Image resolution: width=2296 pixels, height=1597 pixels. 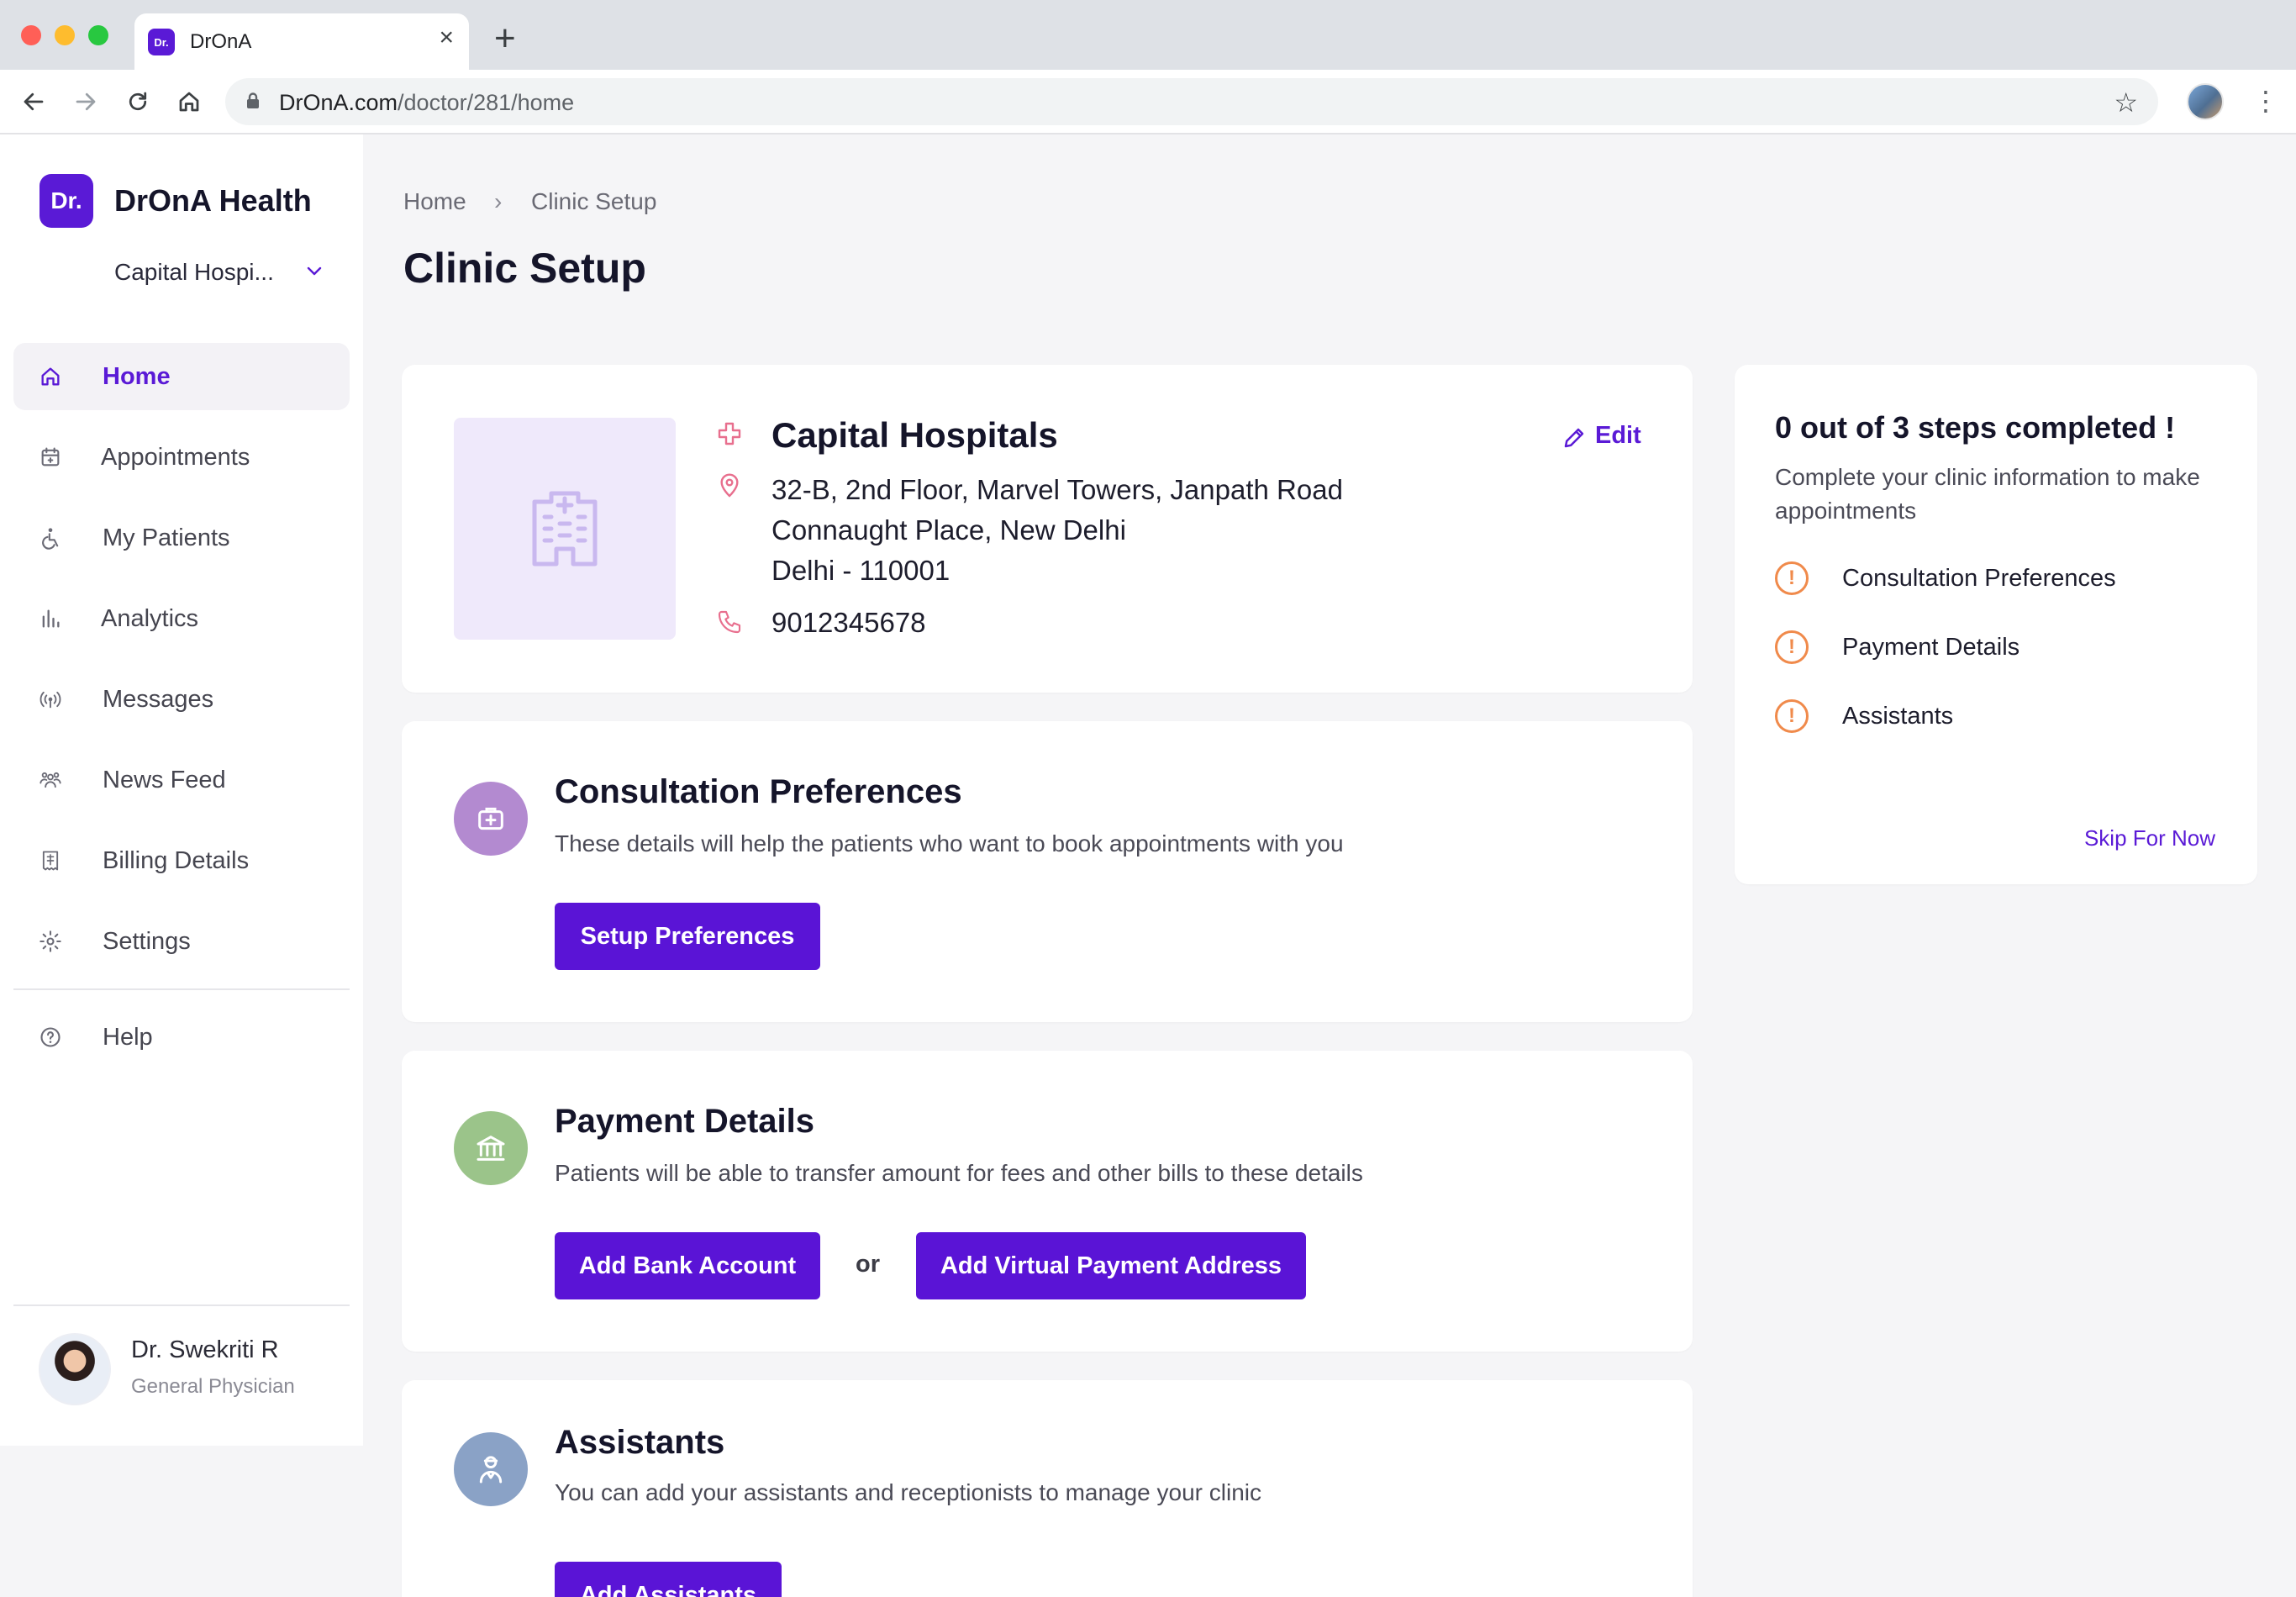 I want to click on receipt-icon, so click(x=50, y=861).